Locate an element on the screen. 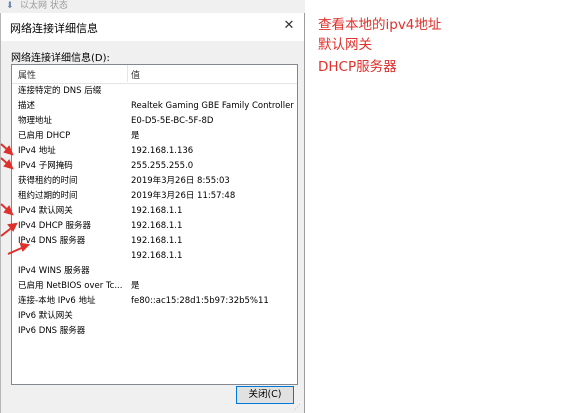 This screenshot has height=413, width=588. arrow-head-icon is located at coordinates (25, 247).